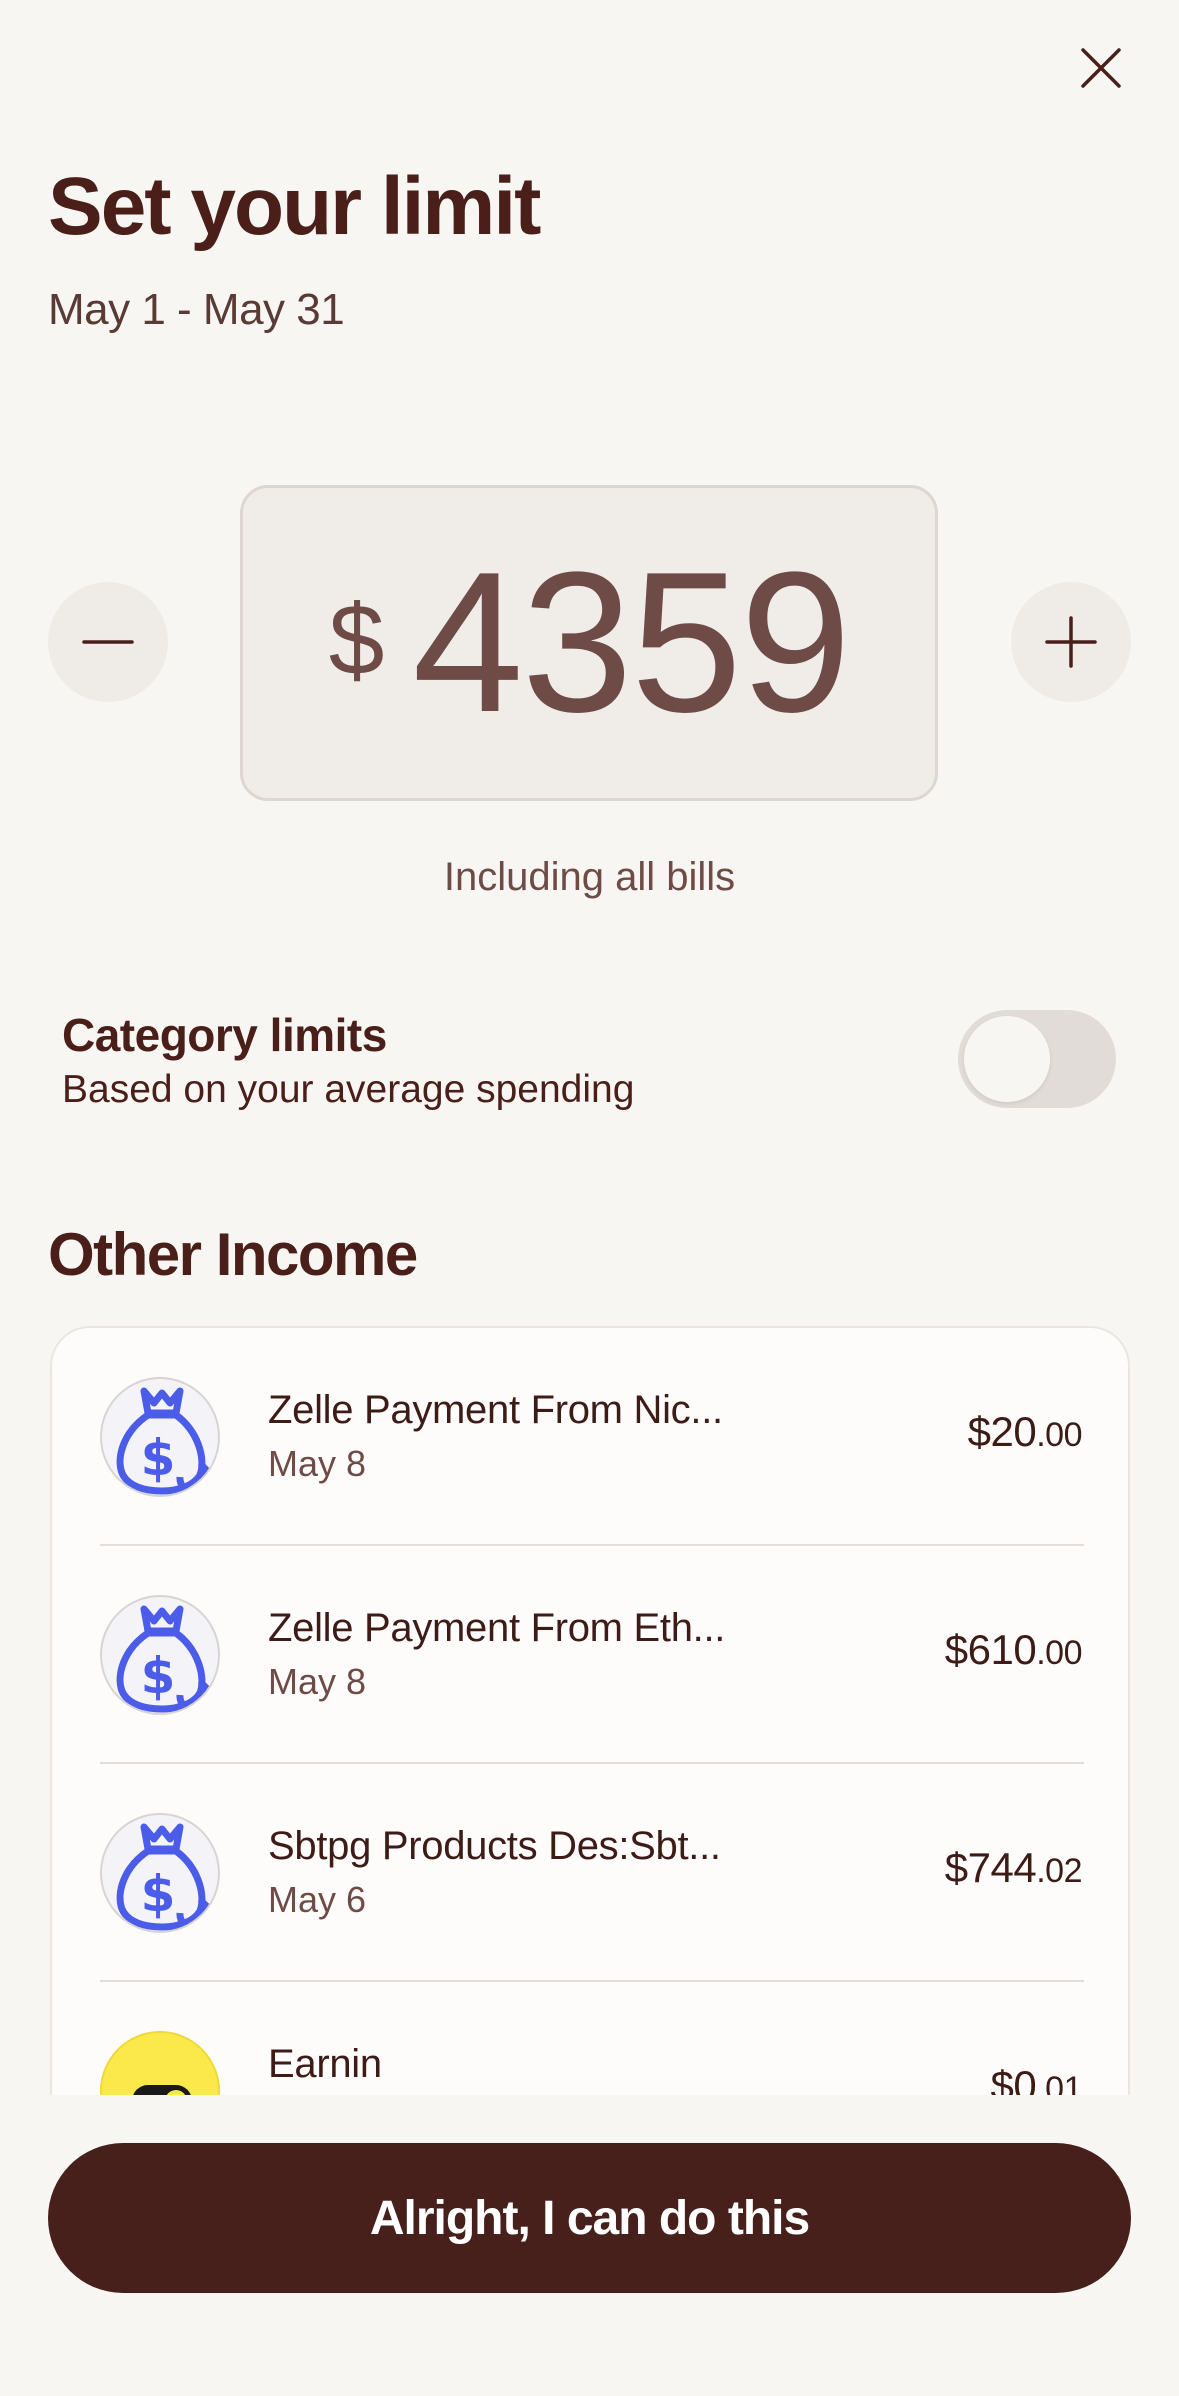 Image resolution: width=1179 pixels, height=2396 pixels. I want to click on income-amount-dollars: $610, so click(990, 1649).